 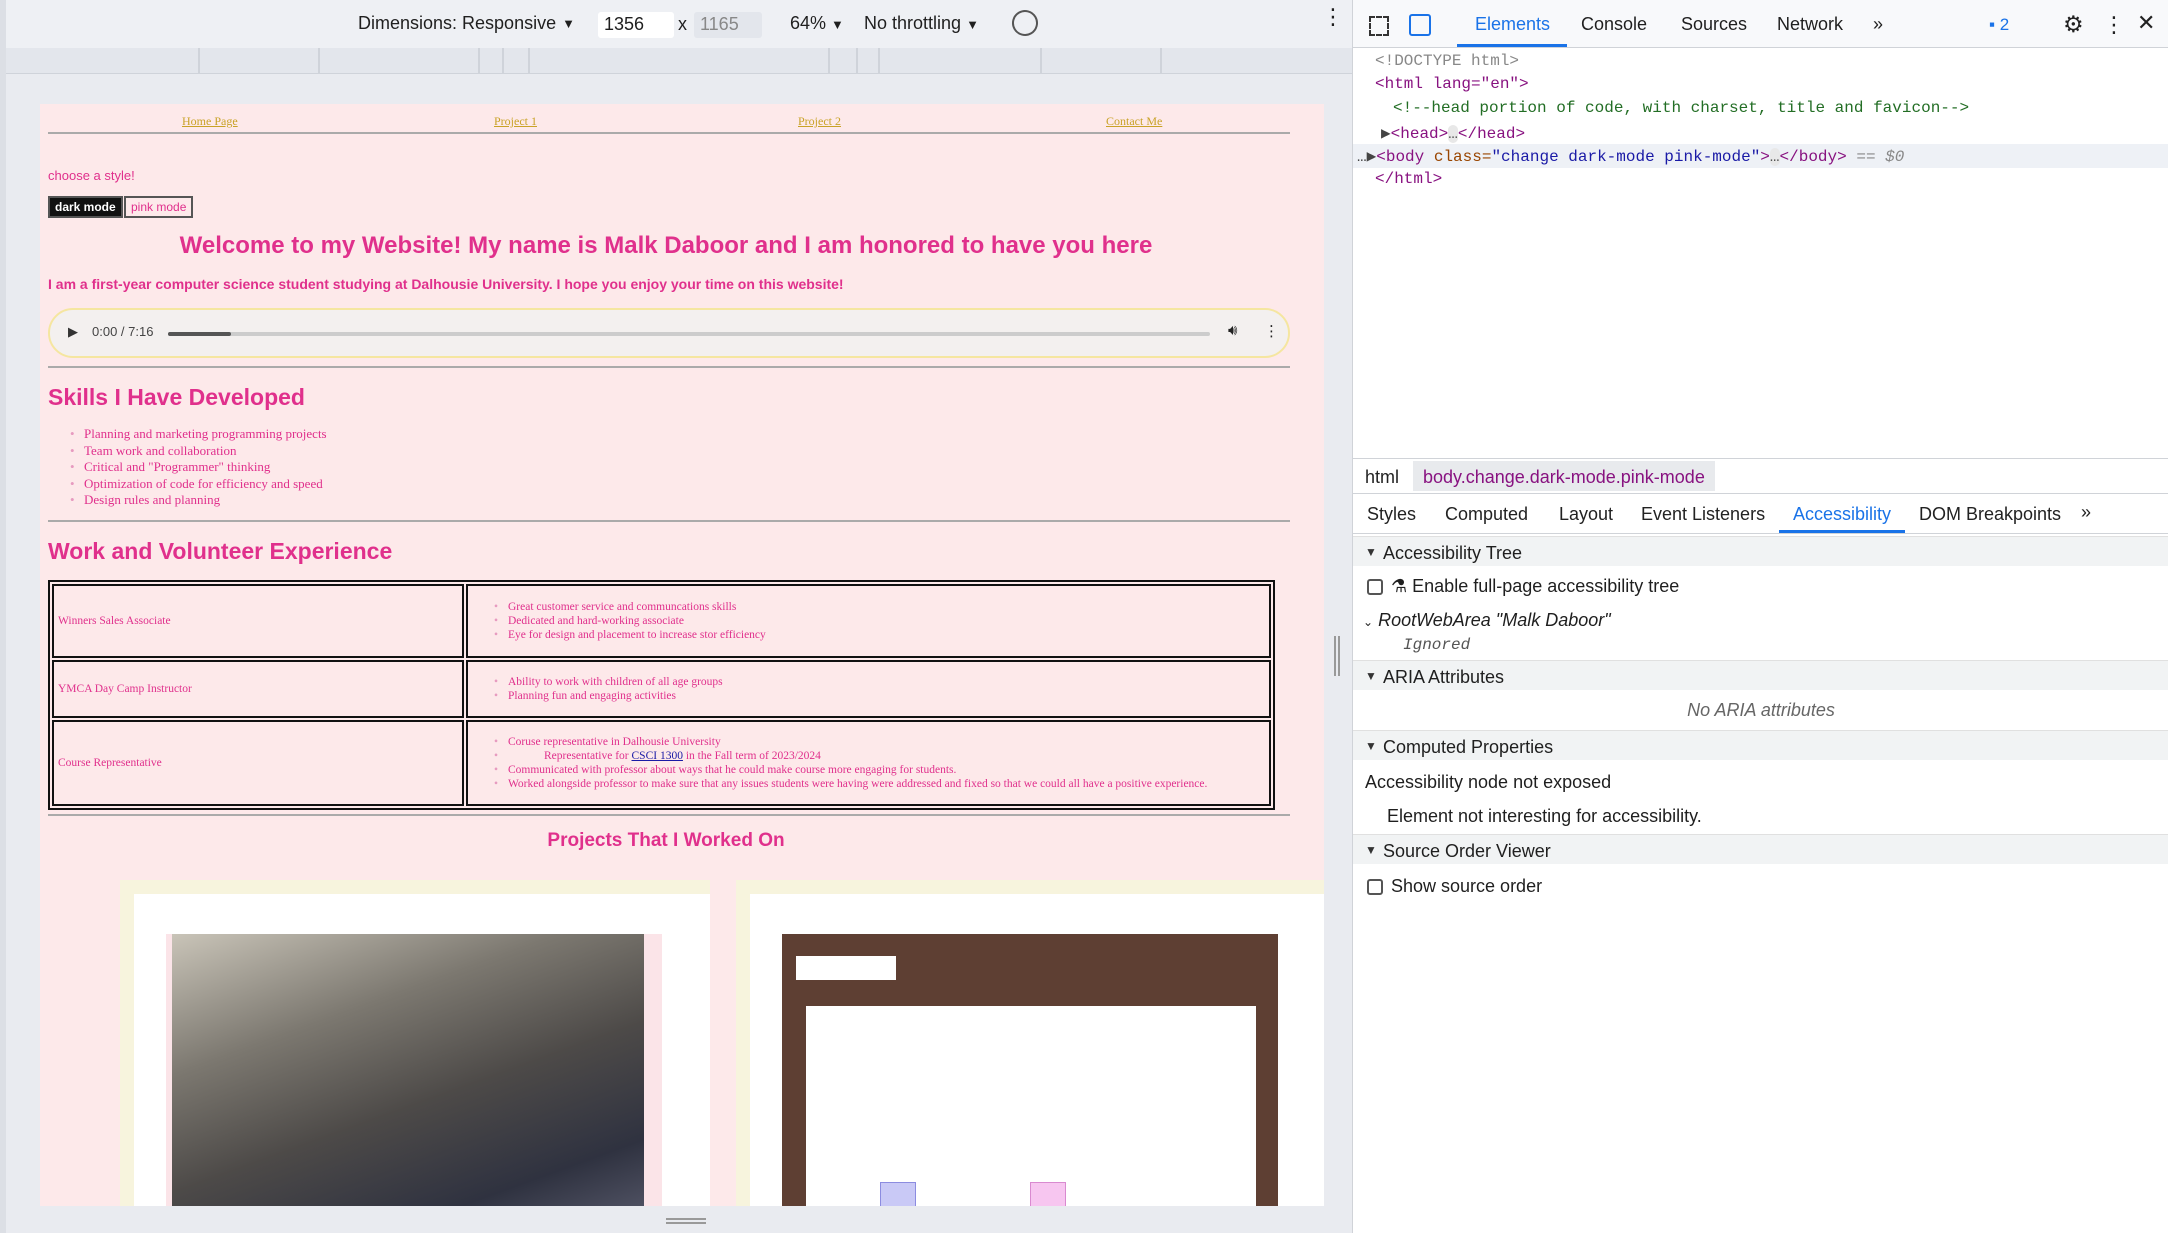 I want to click on gear-icon: ⚙, so click(x=2073, y=24).